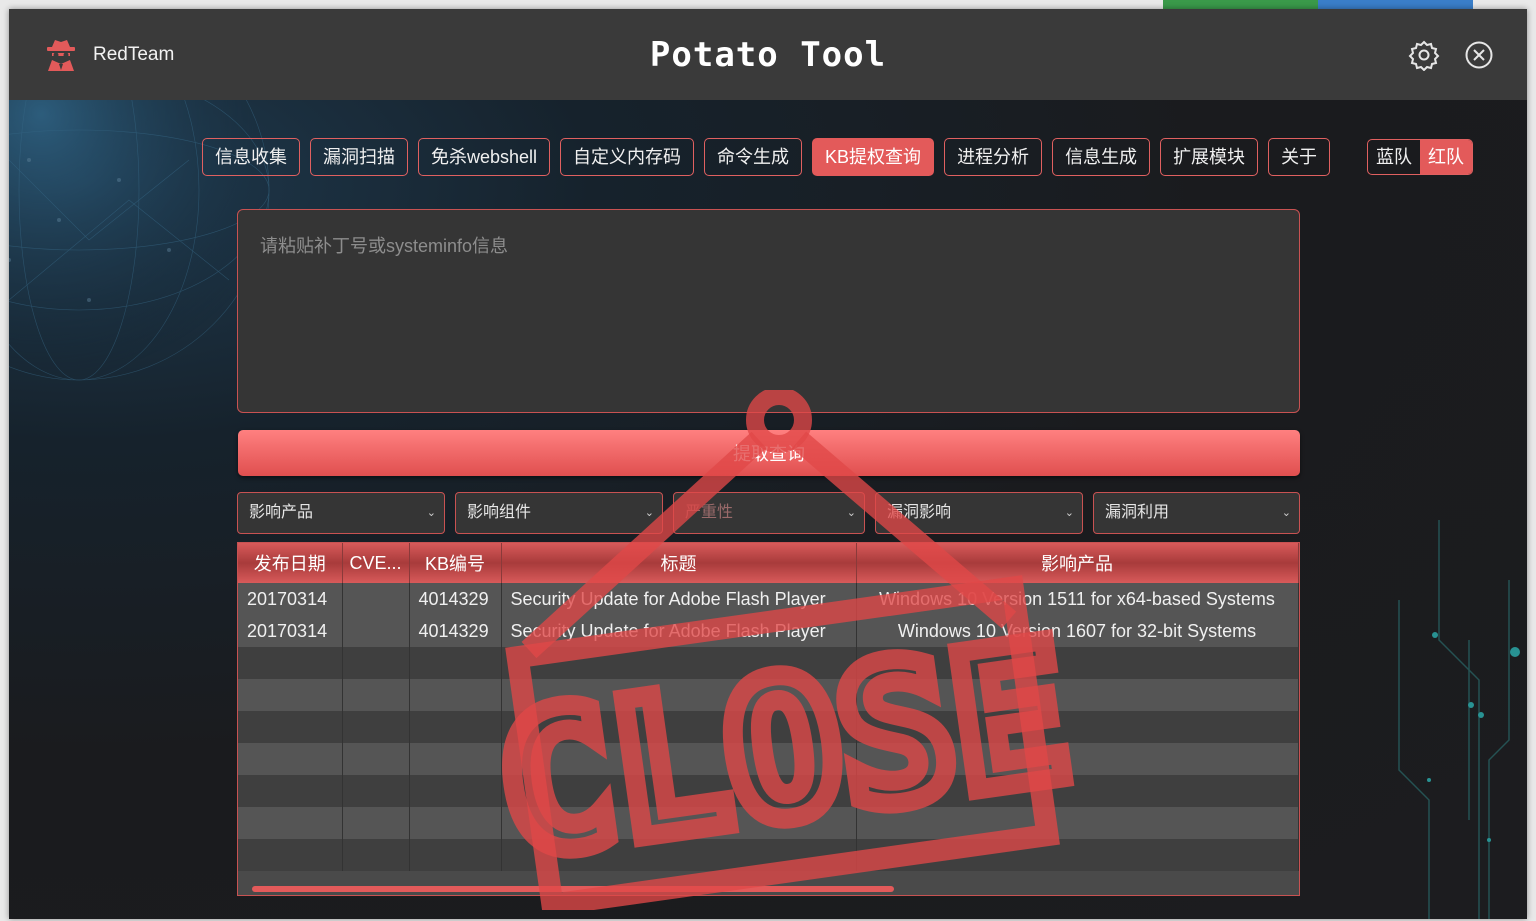 The width and height of the screenshot is (1536, 921). I want to click on close-icon, so click(1479, 55).